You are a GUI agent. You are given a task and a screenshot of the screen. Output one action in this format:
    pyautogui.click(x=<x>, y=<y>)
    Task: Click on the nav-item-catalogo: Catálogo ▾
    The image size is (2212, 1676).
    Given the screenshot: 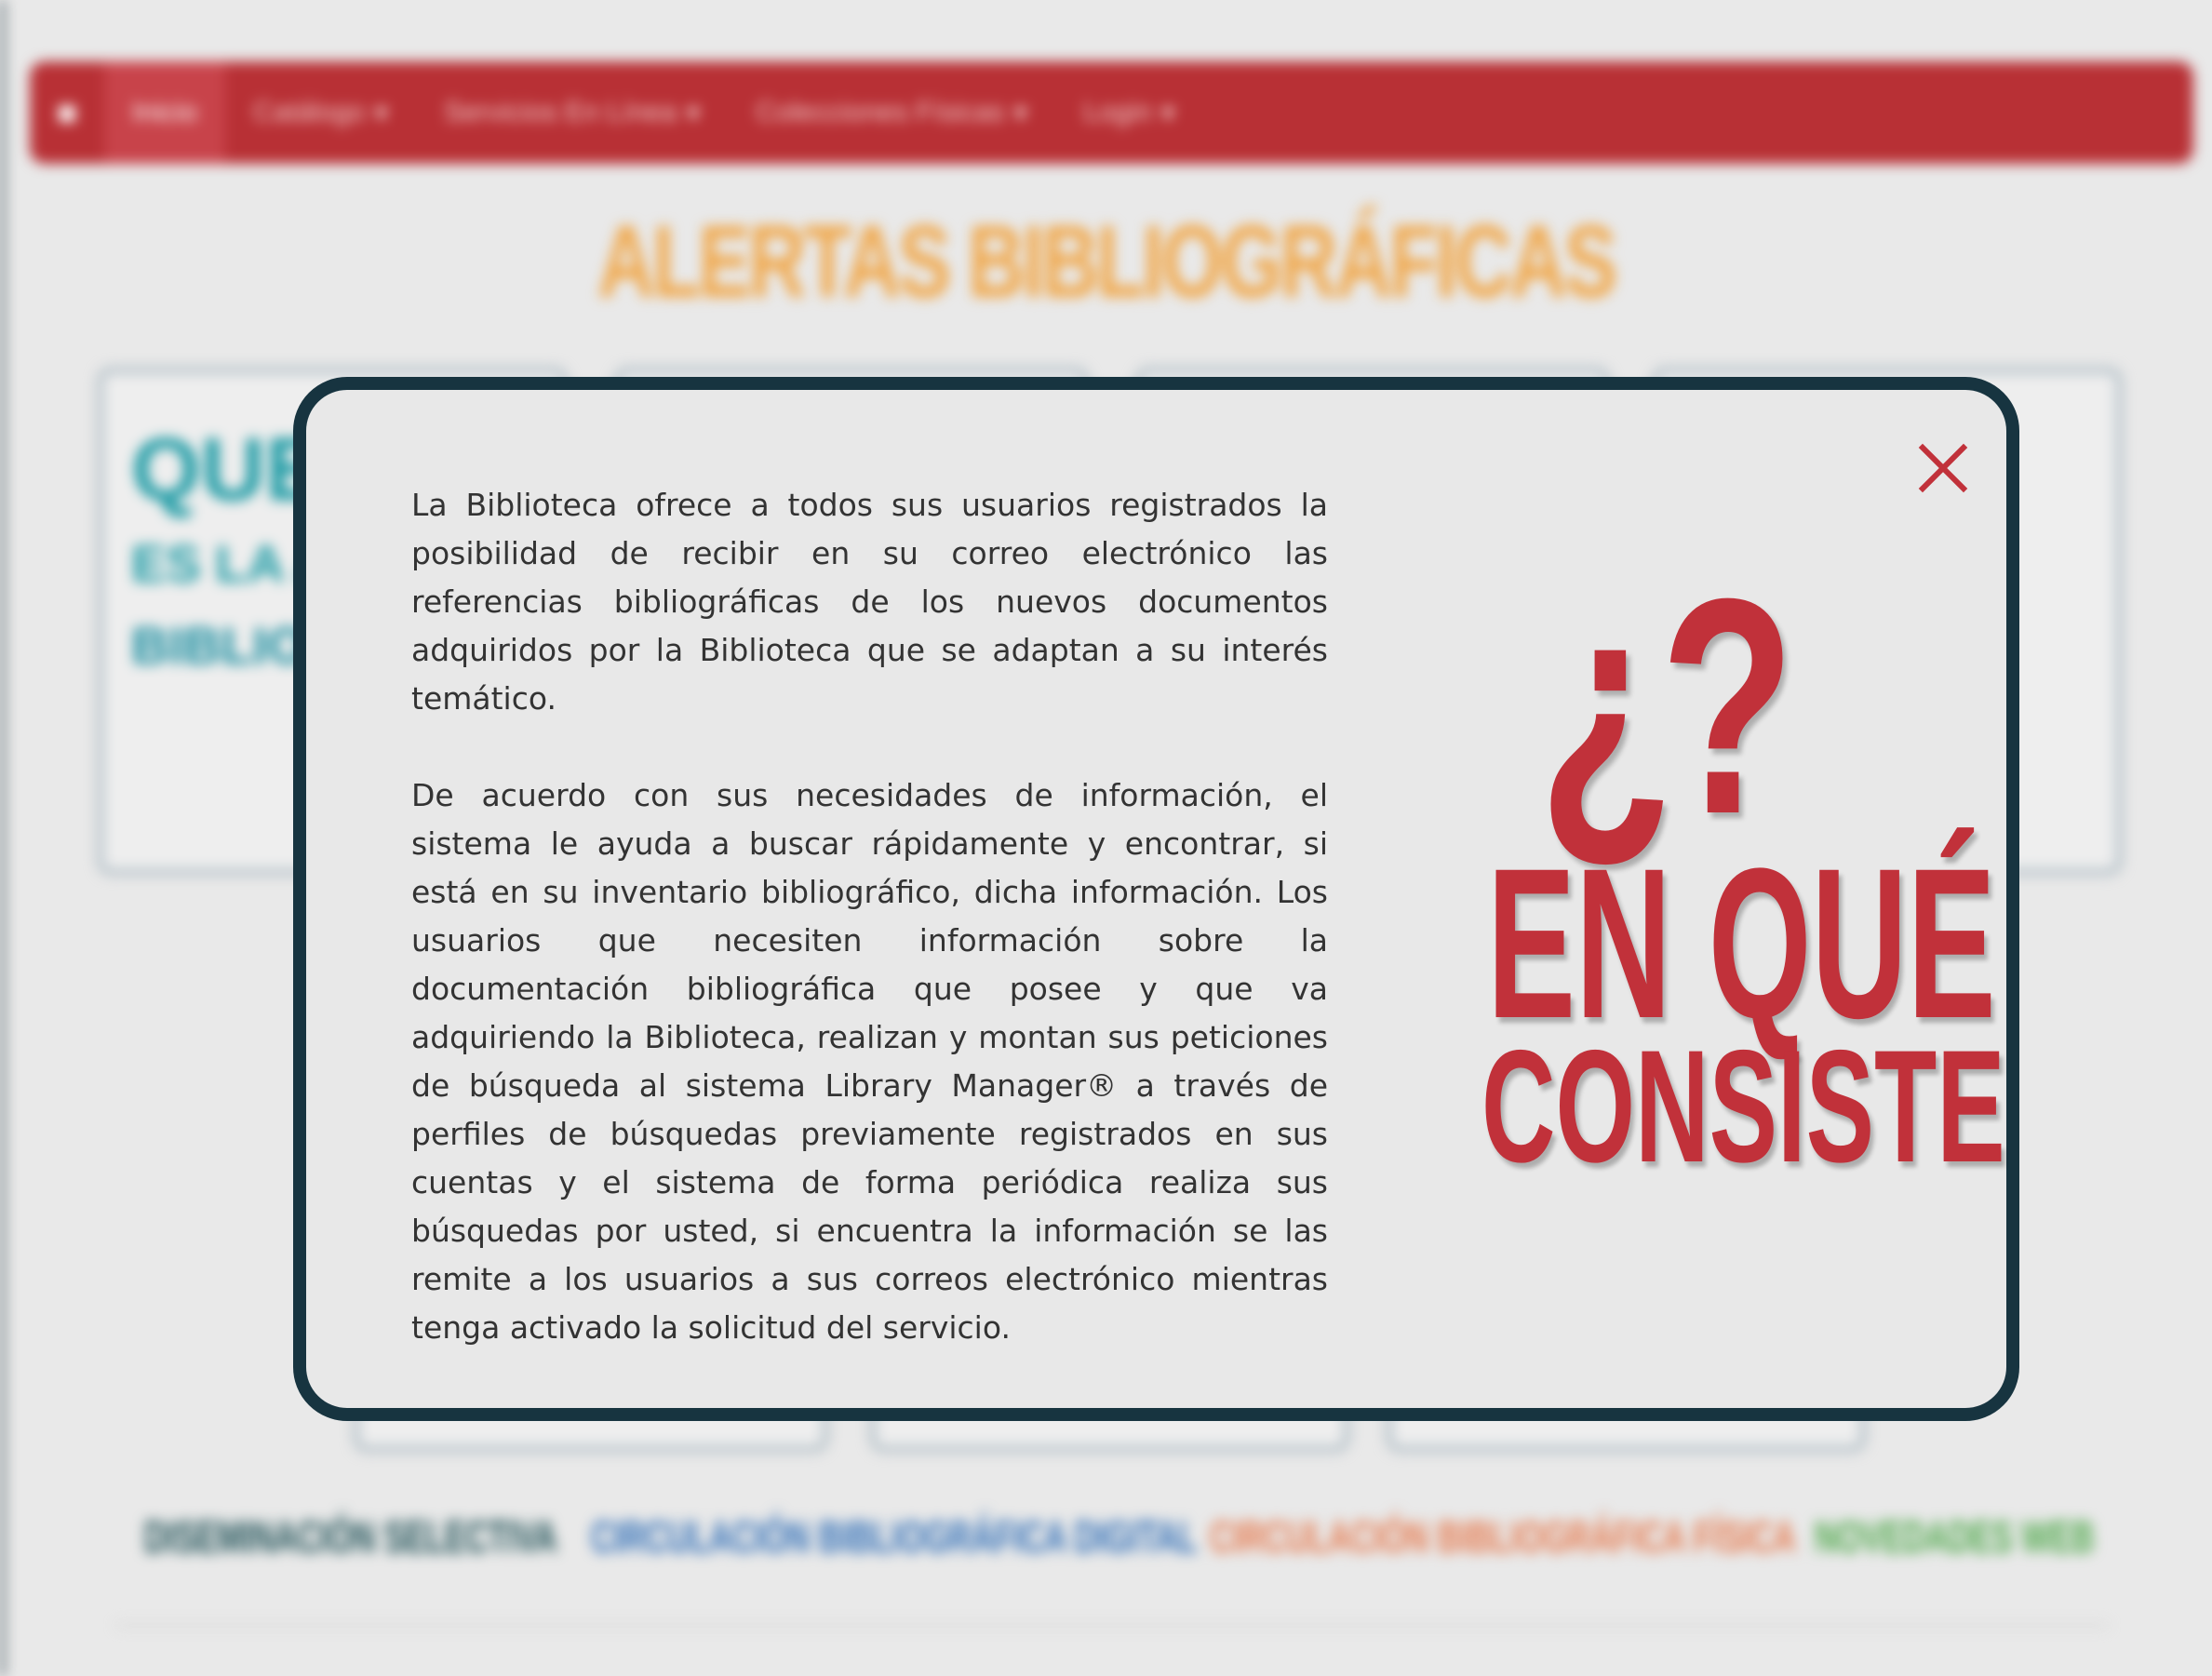 What is the action you would take?
    pyautogui.click(x=320, y=112)
    